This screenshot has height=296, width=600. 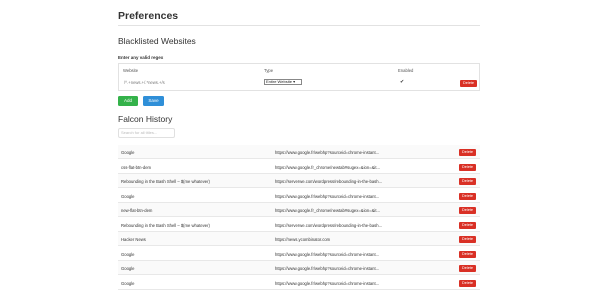 I want to click on type-select-value: Entire Website, so click(x=279, y=81).